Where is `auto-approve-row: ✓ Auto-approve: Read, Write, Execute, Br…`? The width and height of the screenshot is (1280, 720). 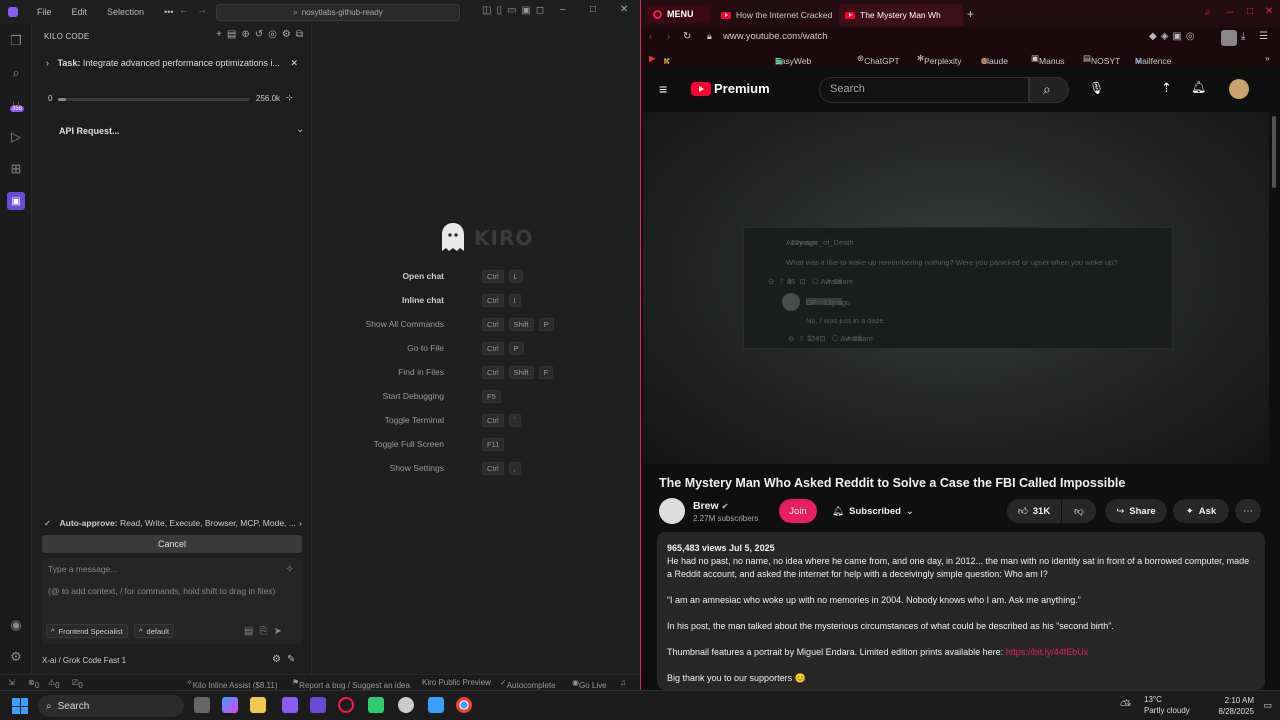 auto-approve-row: ✓ Auto-approve: Read, Write, Execute, Br… is located at coordinates (173, 523).